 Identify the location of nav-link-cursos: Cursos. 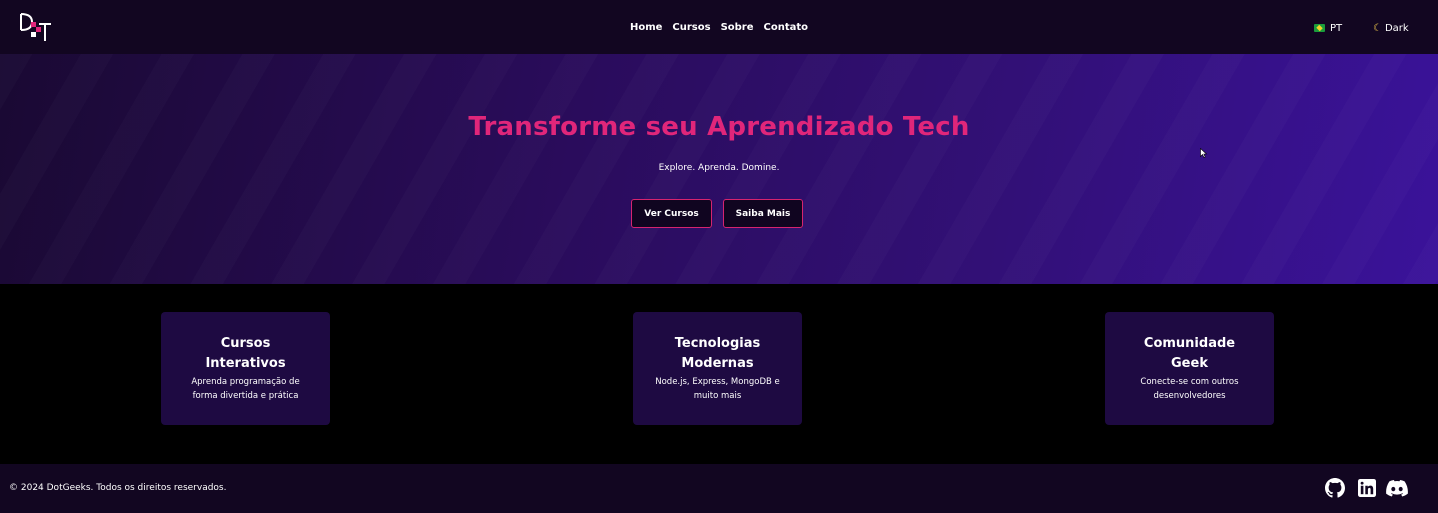
(691, 27).